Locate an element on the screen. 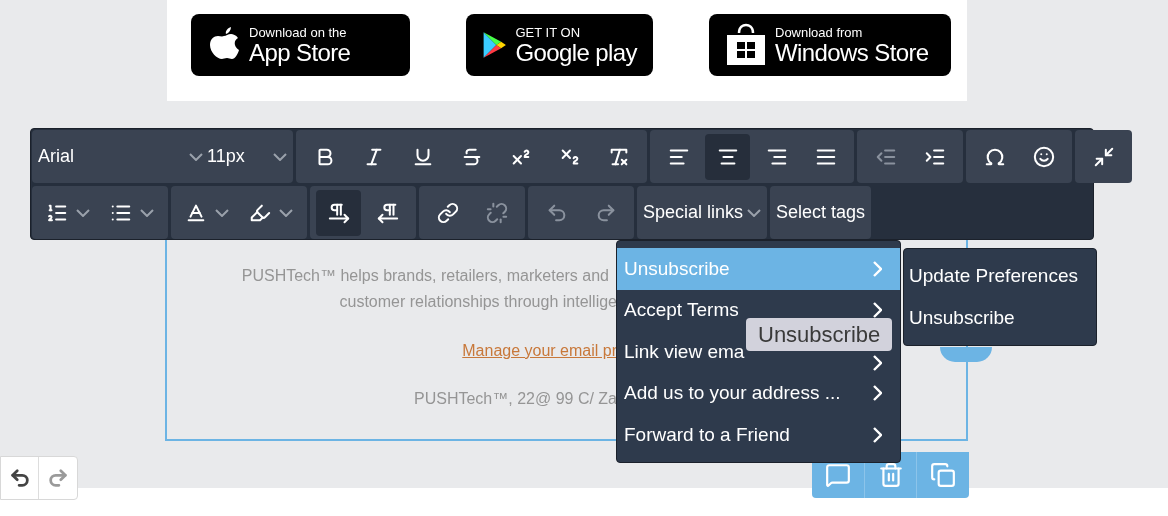  badge-title: Google play is located at coordinates (576, 52).